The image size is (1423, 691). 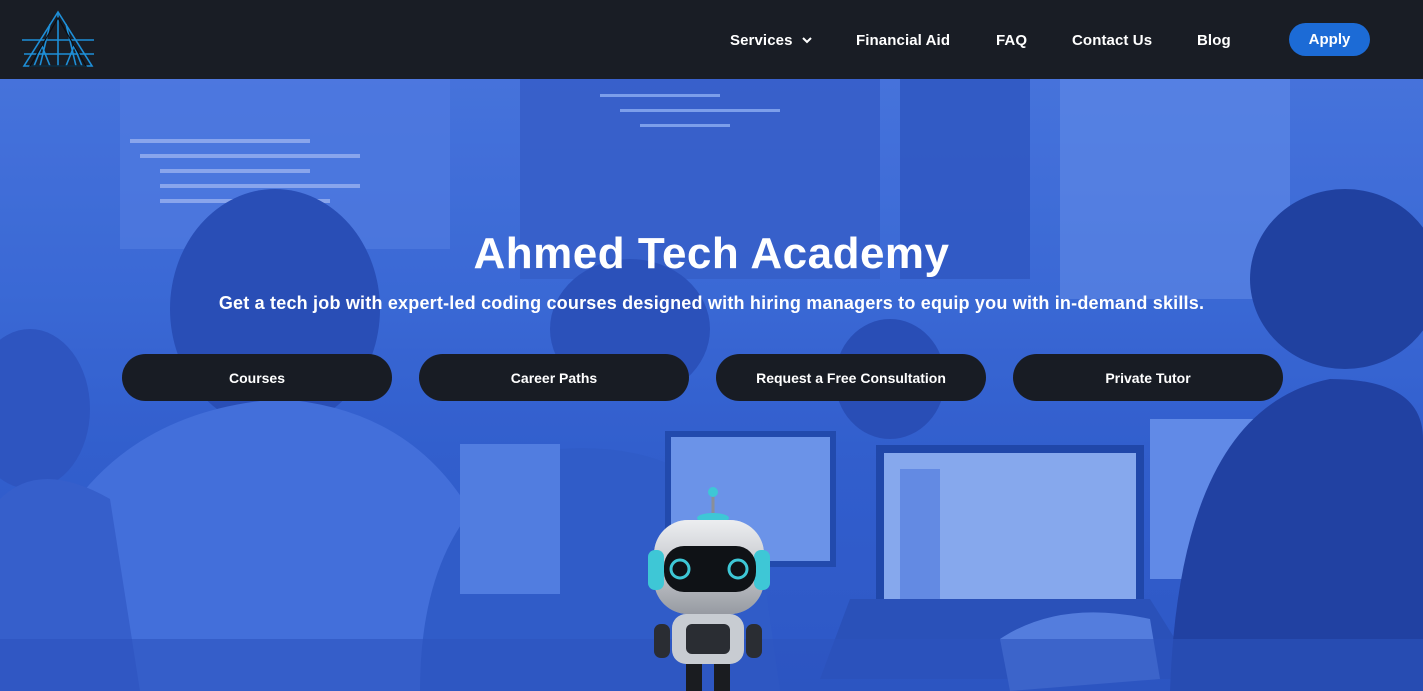 What do you see at coordinates (711, 253) in the screenshot?
I see `hero-title: Ahmed Tech Academy` at bounding box center [711, 253].